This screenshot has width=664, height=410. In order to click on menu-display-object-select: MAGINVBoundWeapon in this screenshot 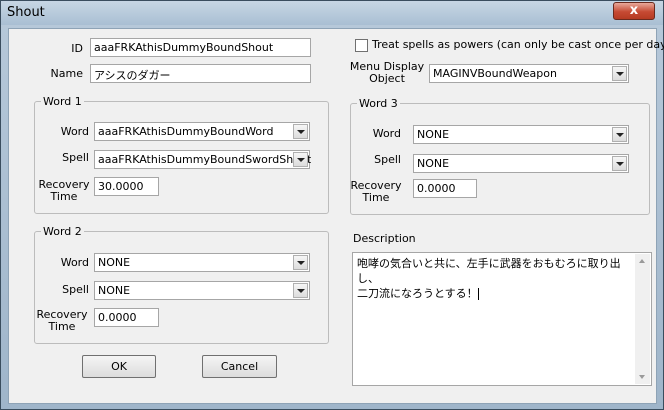, I will do `click(529, 73)`.